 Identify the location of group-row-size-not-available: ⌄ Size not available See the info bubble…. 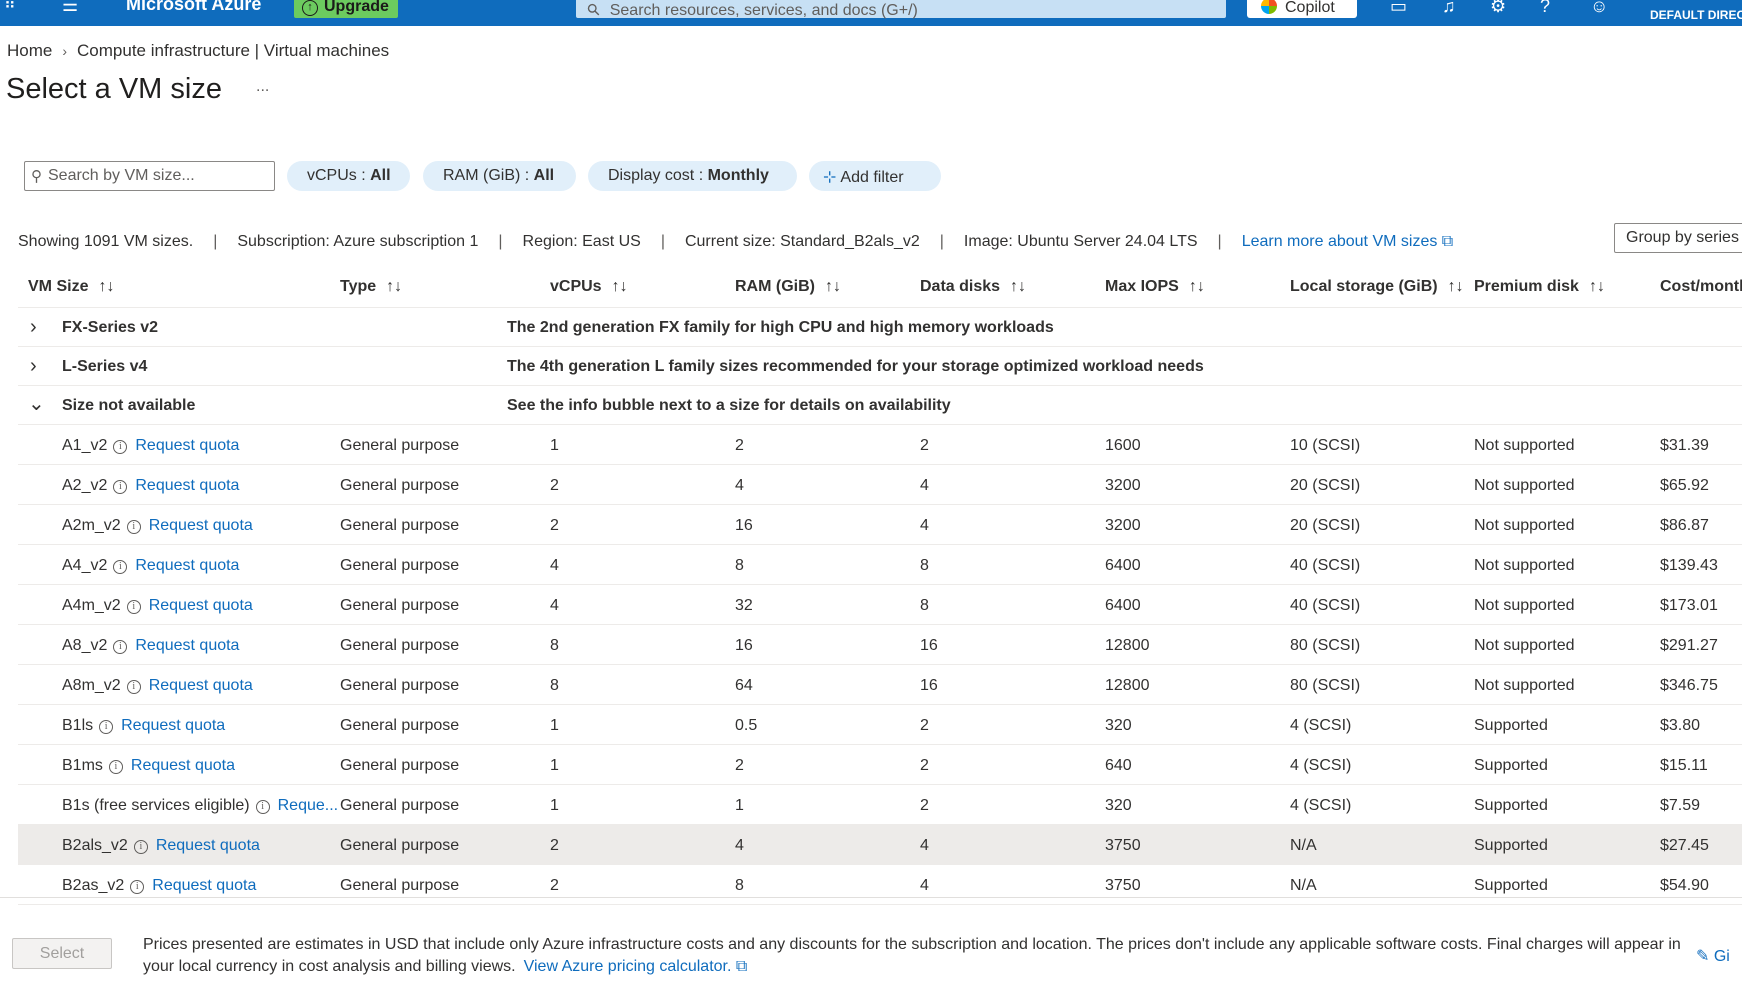
(880, 405).